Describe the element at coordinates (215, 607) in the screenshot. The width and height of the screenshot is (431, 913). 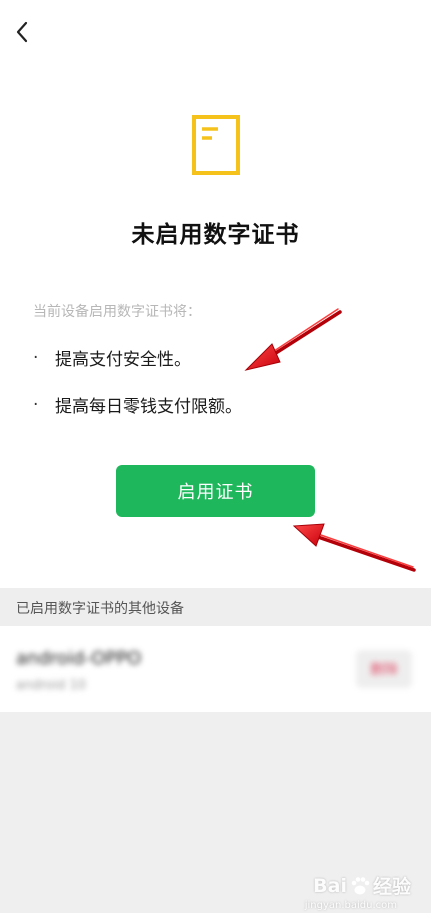
I see `other-devices-header: 已启用数字证书的其他设备` at that location.